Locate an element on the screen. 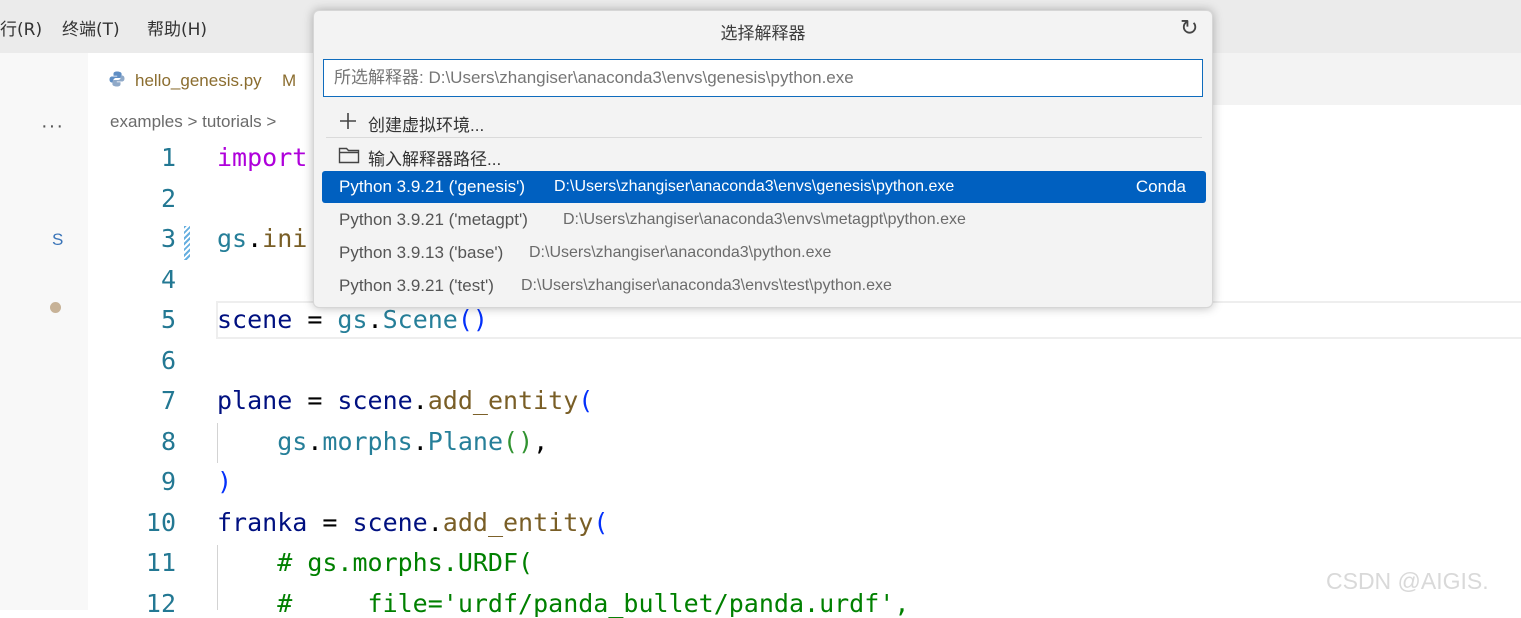 The width and height of the screenshot is (1521, 618). interpreter-env-badge: Conda is located at coordinates (1160, 186).